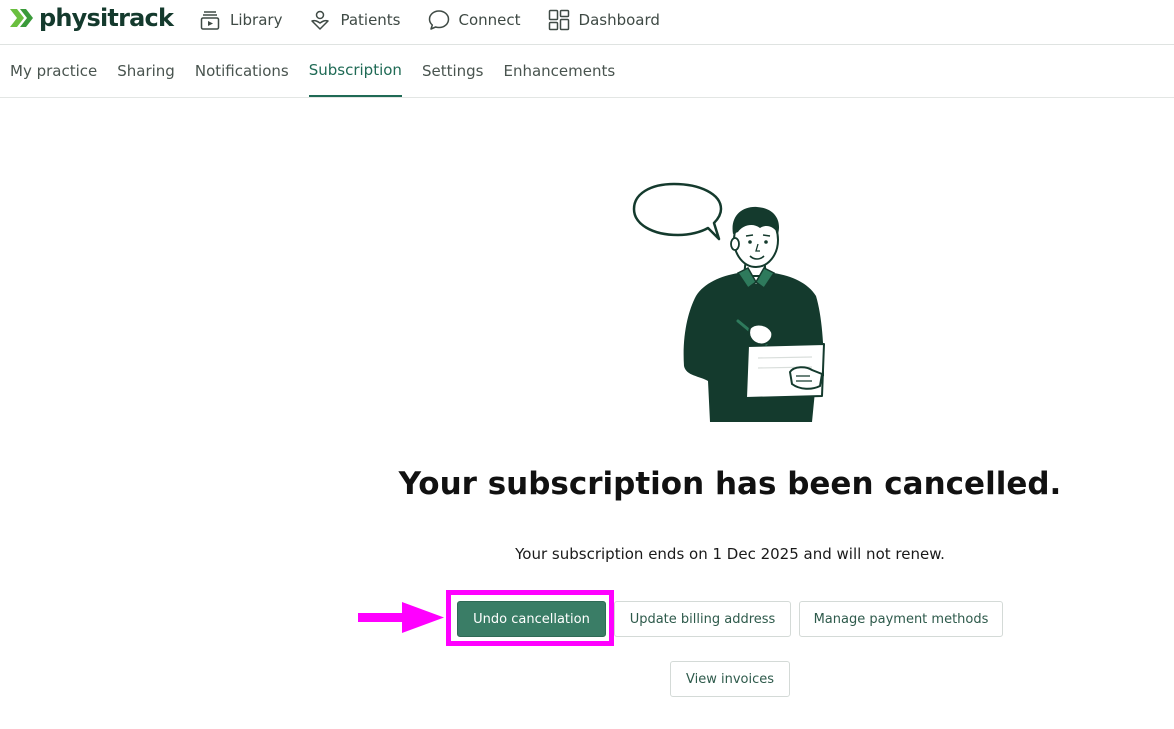  What do you see at coordinates (901, 619) in the screenshot?
I see `manage-payment-methods-button: Manage payment methods` at bounding box center [901, 619].